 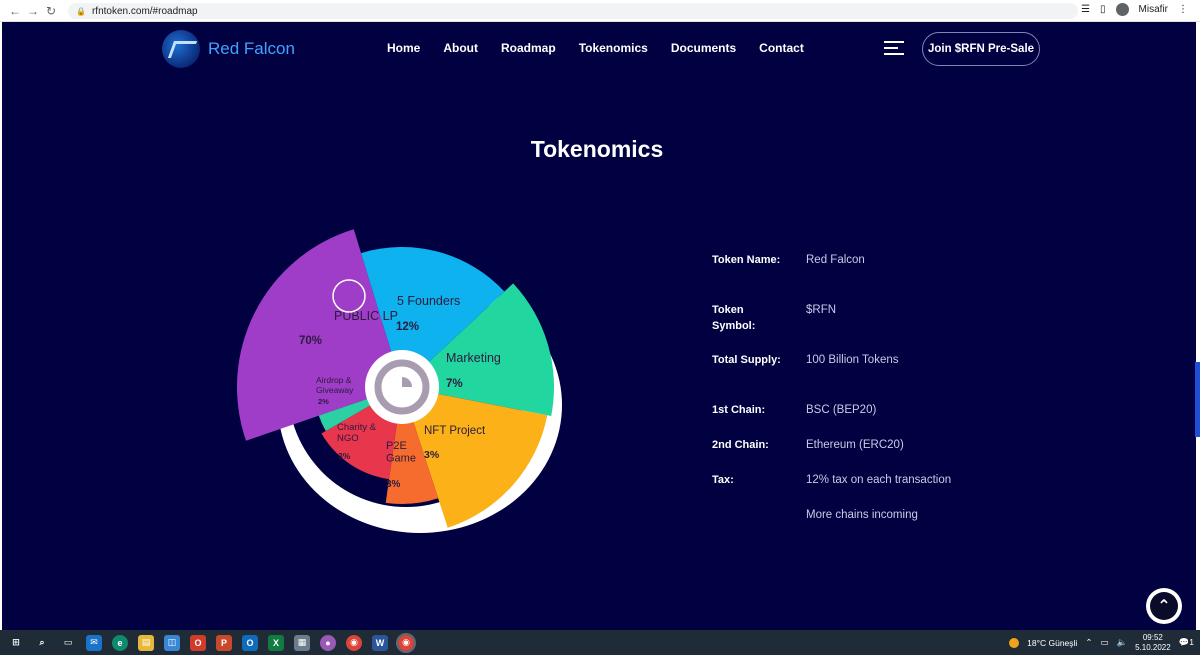 What do you see at coordinates (250, 642) in the screenshot?
I see `outlook-icon: O` at bounding box center [250, 642].